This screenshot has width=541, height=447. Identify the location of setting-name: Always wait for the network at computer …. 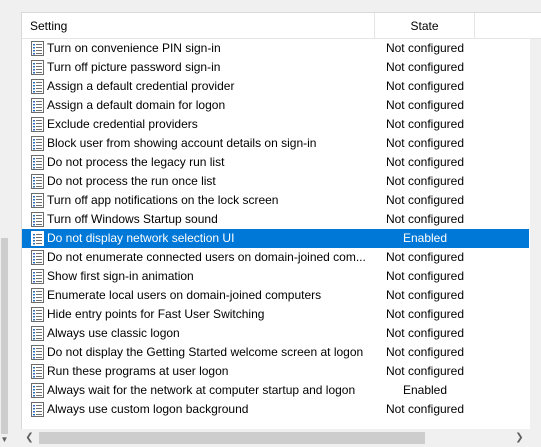
(201, 390).